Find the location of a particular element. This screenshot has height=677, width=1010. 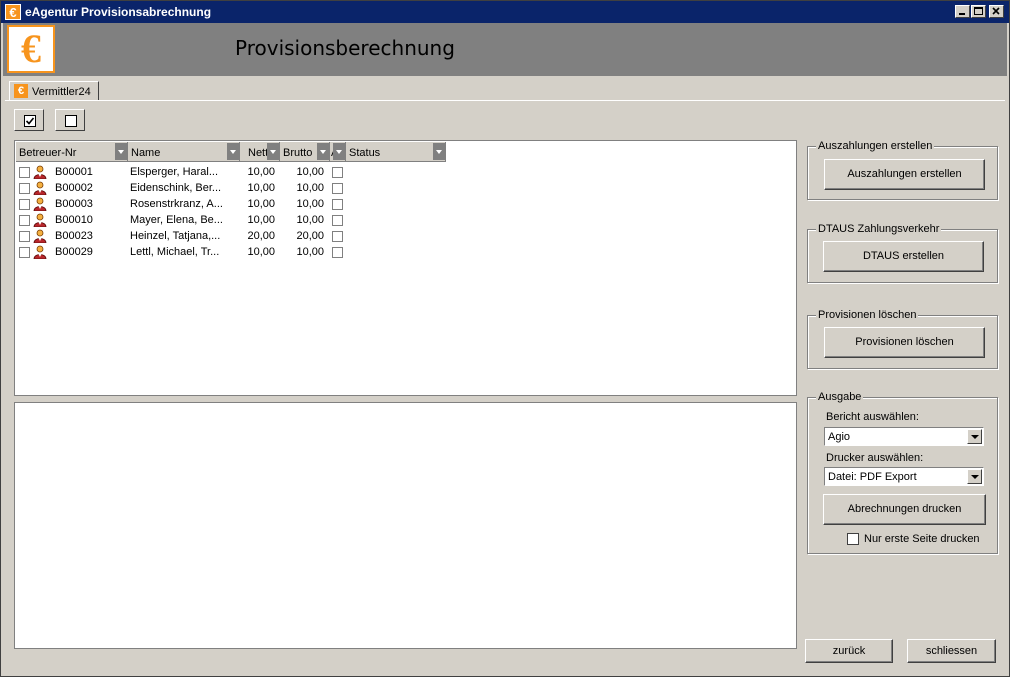

abrechnungen-drucken-button: Abrechnungen drucken is located at coordinates (904, 509).